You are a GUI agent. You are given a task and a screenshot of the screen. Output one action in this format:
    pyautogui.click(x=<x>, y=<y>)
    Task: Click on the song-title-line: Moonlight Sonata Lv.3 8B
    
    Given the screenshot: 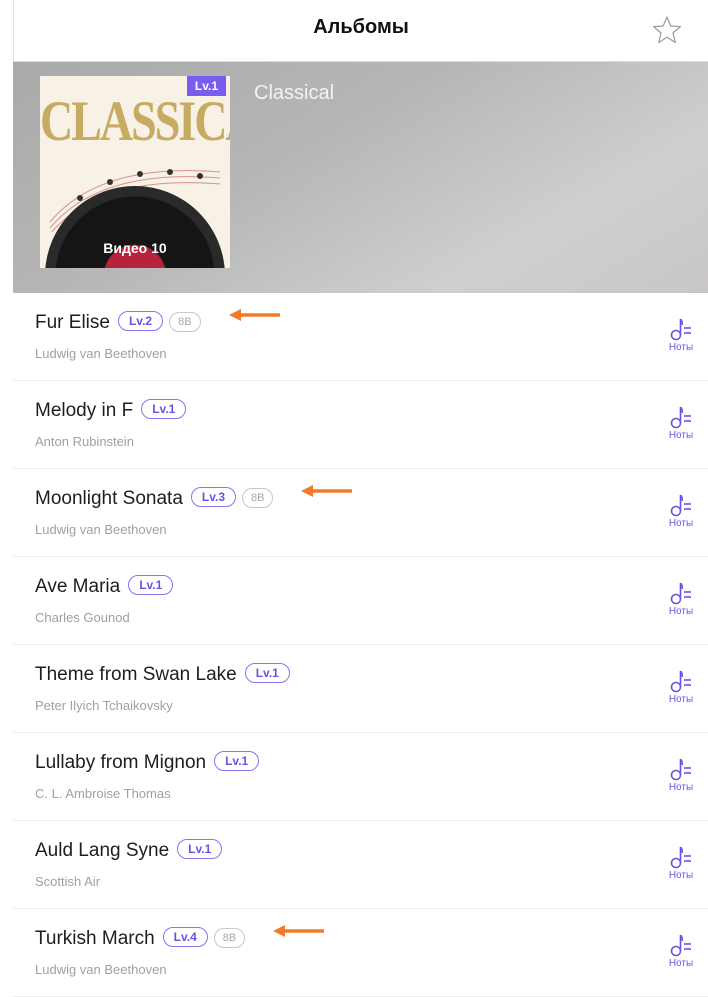 What is the action you would take?
    pyautogui.click(x=154, y=498)
    